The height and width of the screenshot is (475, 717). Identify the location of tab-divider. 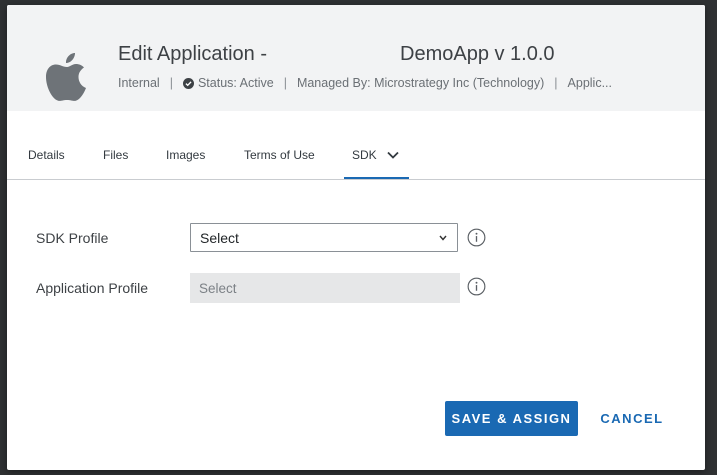
(356, 179).